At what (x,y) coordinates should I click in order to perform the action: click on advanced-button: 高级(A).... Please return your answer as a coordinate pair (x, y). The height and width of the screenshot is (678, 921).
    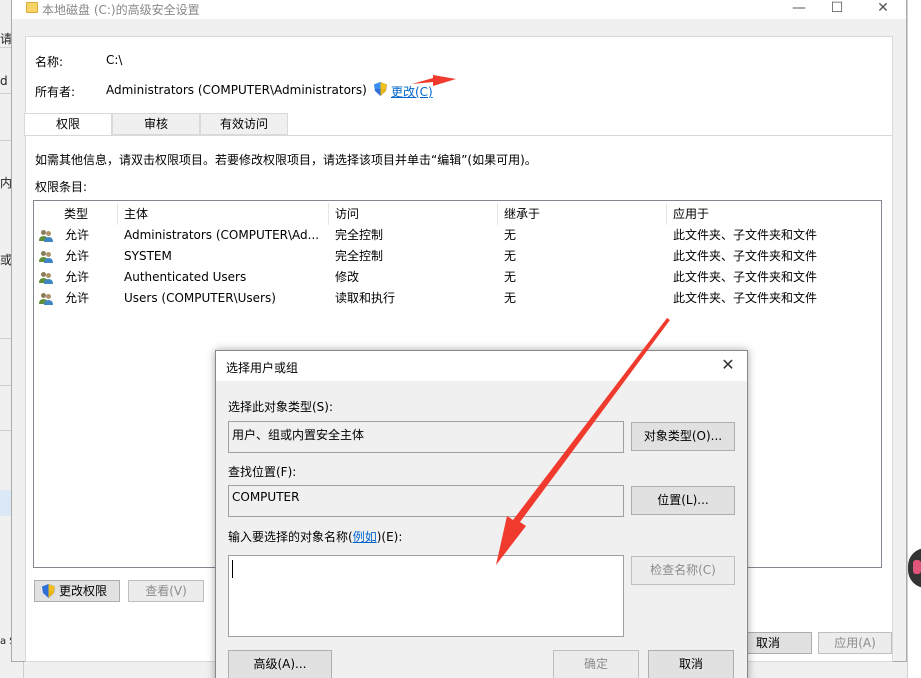
    Looking at the image, I should click on (280, 664).